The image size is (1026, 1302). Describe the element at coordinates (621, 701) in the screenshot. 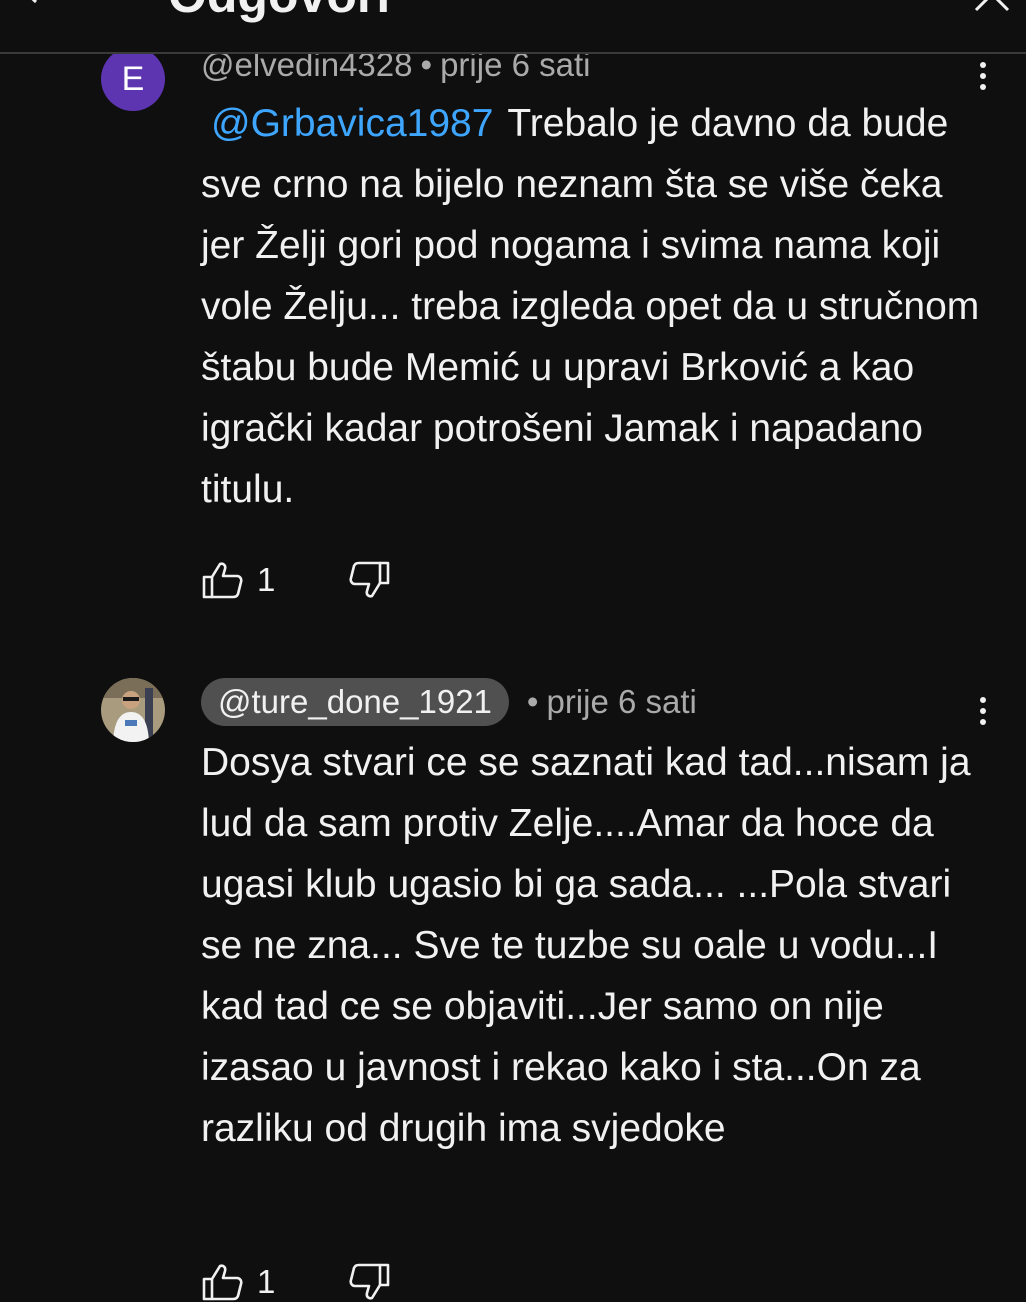

I see `comment-time: prije 6 sati` at that location.